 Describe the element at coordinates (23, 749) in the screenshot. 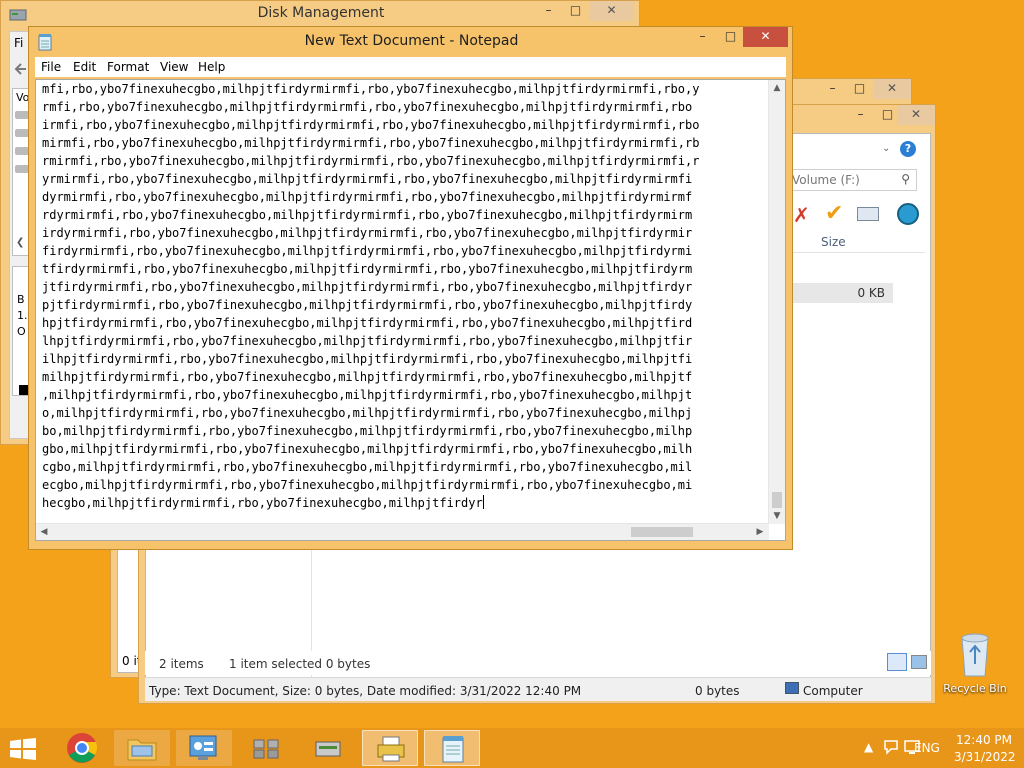

I see `windows-logo-icon` at that location.